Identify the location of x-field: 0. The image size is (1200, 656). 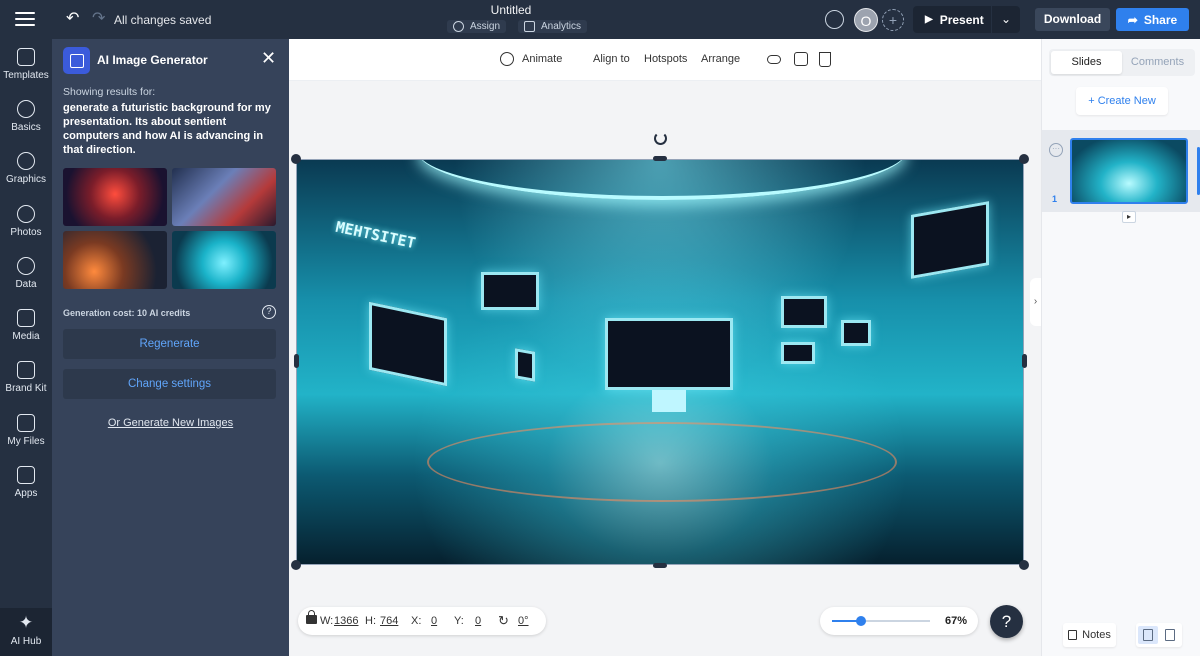
(434, 621).